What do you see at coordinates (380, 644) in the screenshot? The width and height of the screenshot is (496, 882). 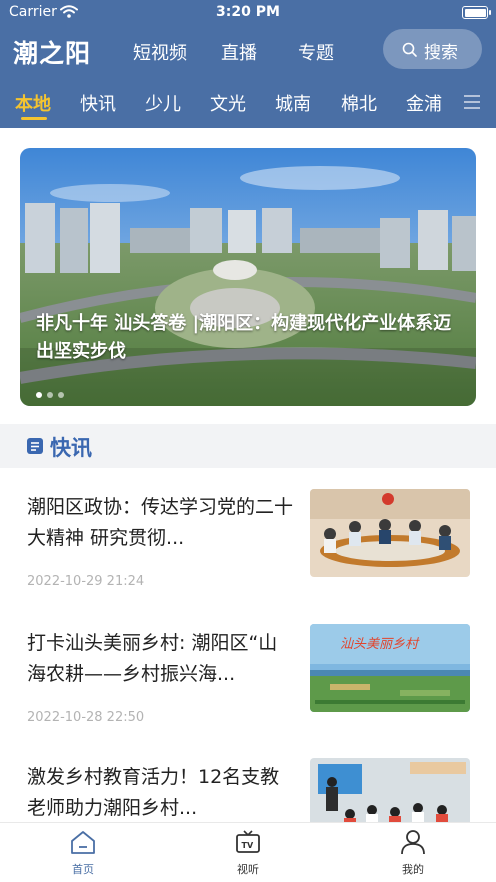 I see `thumb-title-text: 汕头美丽乡村` at bounding box center [380, 644].